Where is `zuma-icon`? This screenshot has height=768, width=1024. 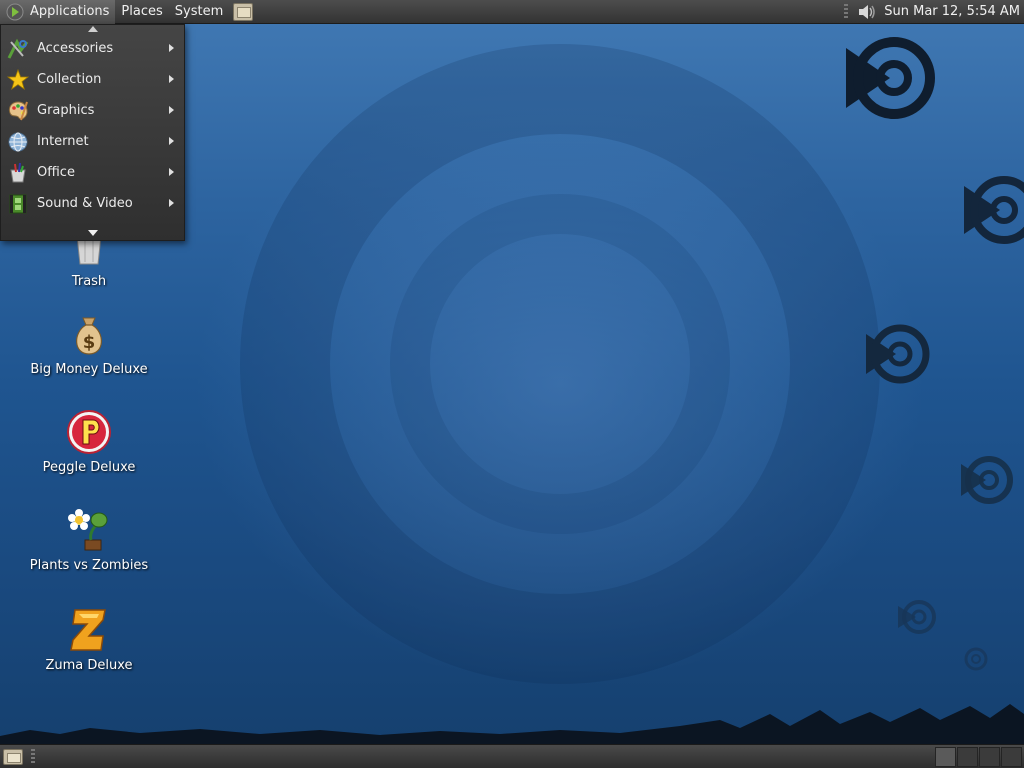 zuma-icon is located at coordinates (88, 630).